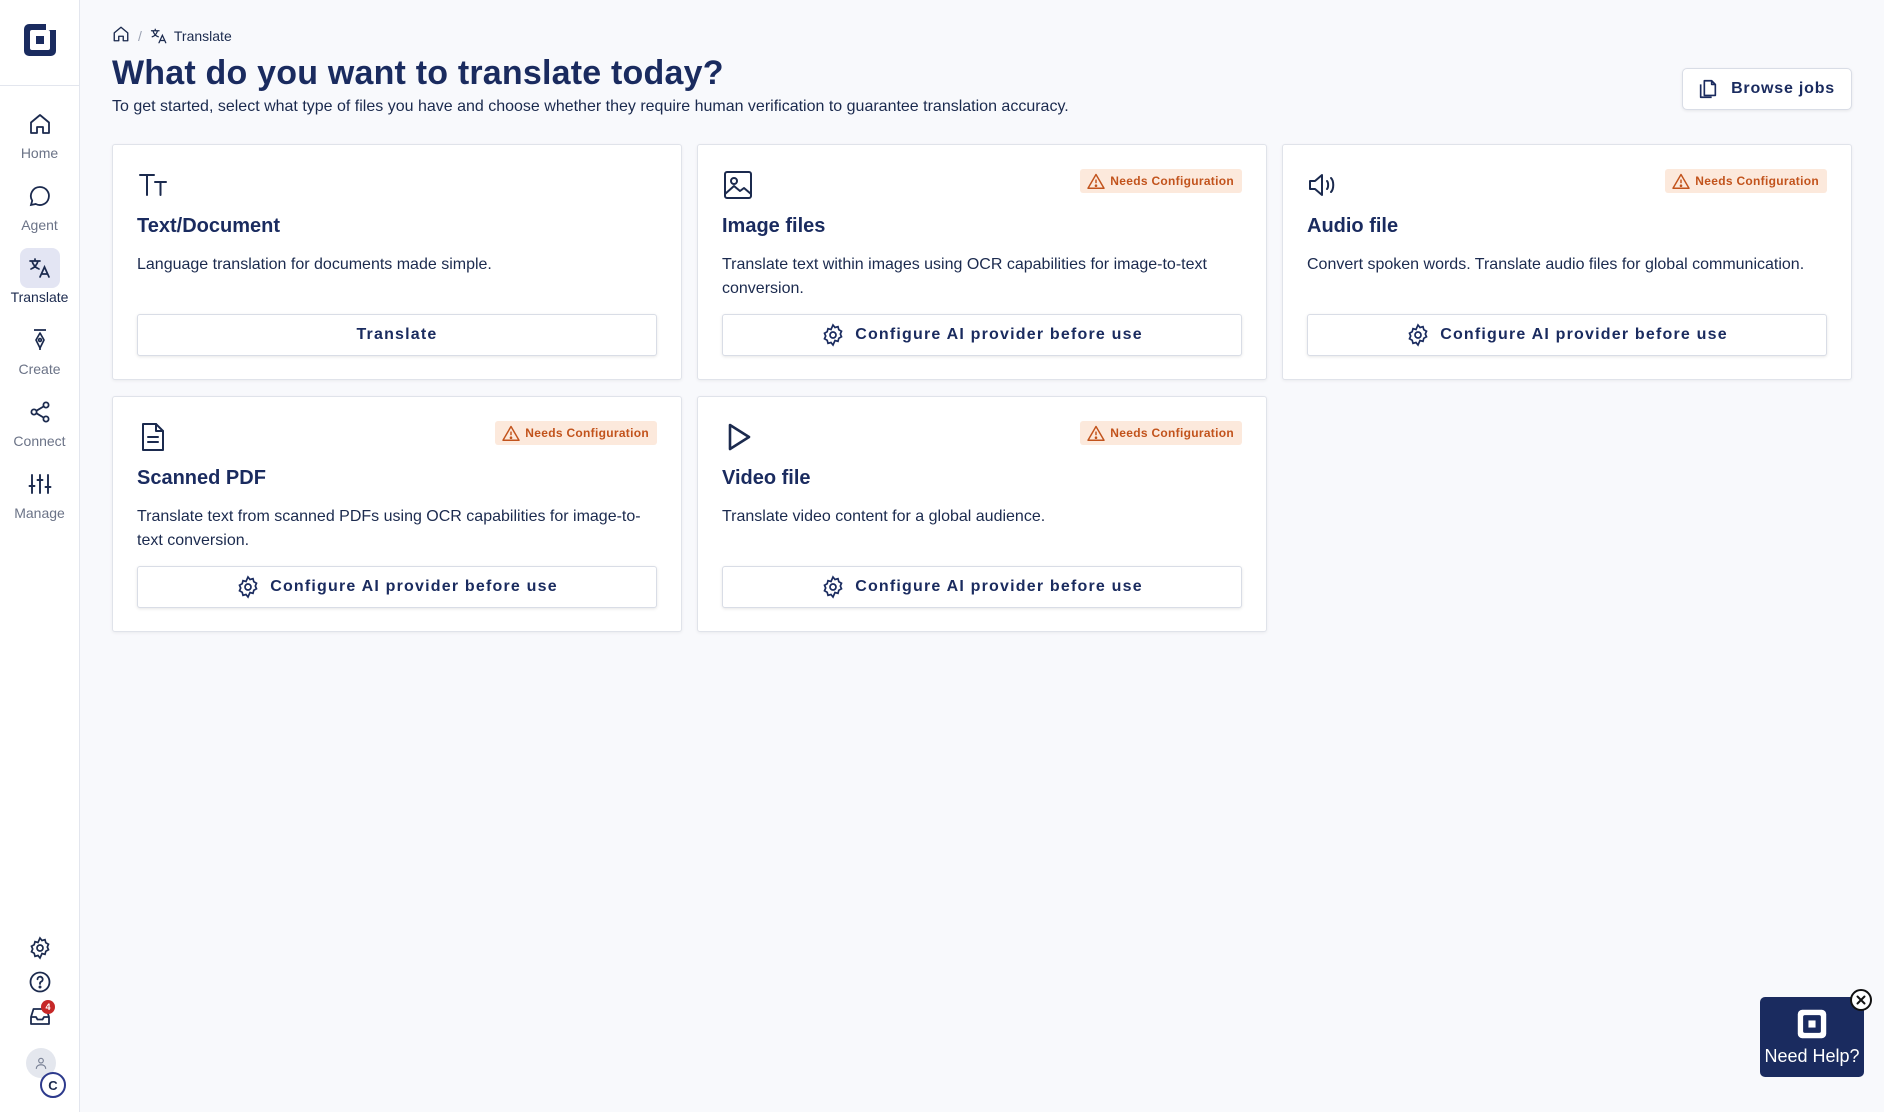 Image resolution: width=1884 pixels, height=1112 pixels. Describe the element at coordinates (53, 1085) in the screenshot. I see `org-avatar: C` at that location.